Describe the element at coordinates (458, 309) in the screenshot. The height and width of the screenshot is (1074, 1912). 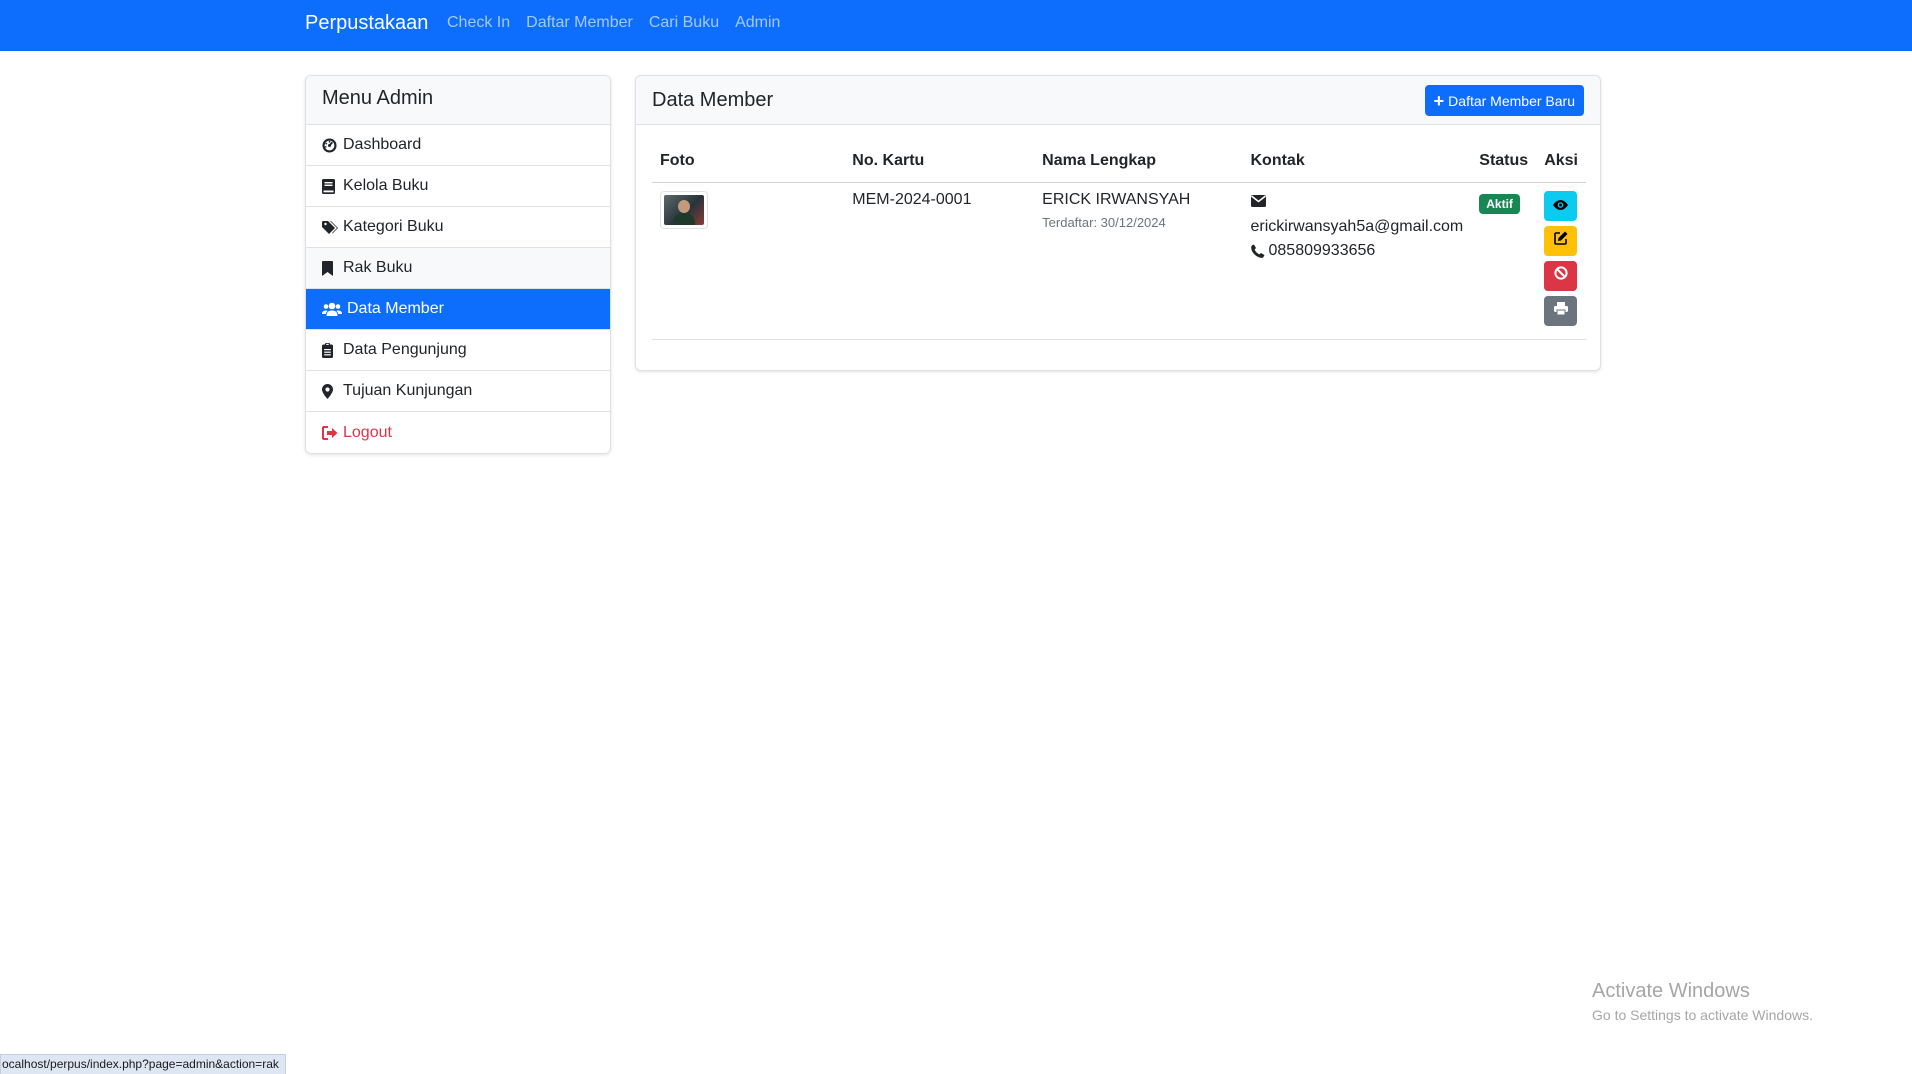
I see `sidebar-item-data-member: Data Member` at that location.